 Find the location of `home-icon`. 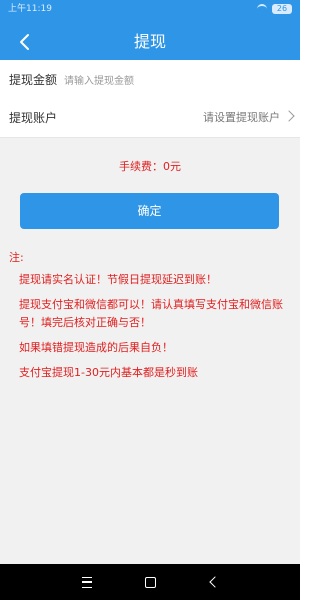

home-icon is located at coordinates (150, 582).